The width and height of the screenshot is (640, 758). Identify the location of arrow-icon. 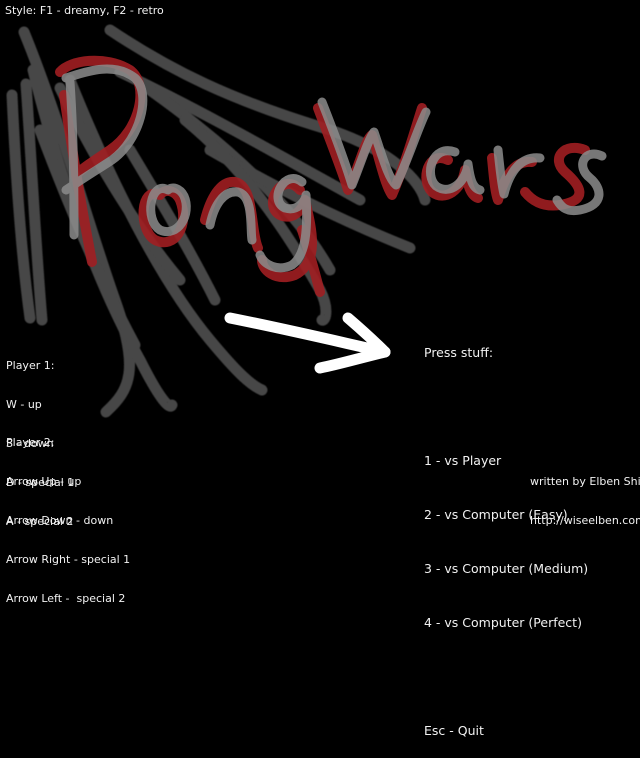
(307, 343).